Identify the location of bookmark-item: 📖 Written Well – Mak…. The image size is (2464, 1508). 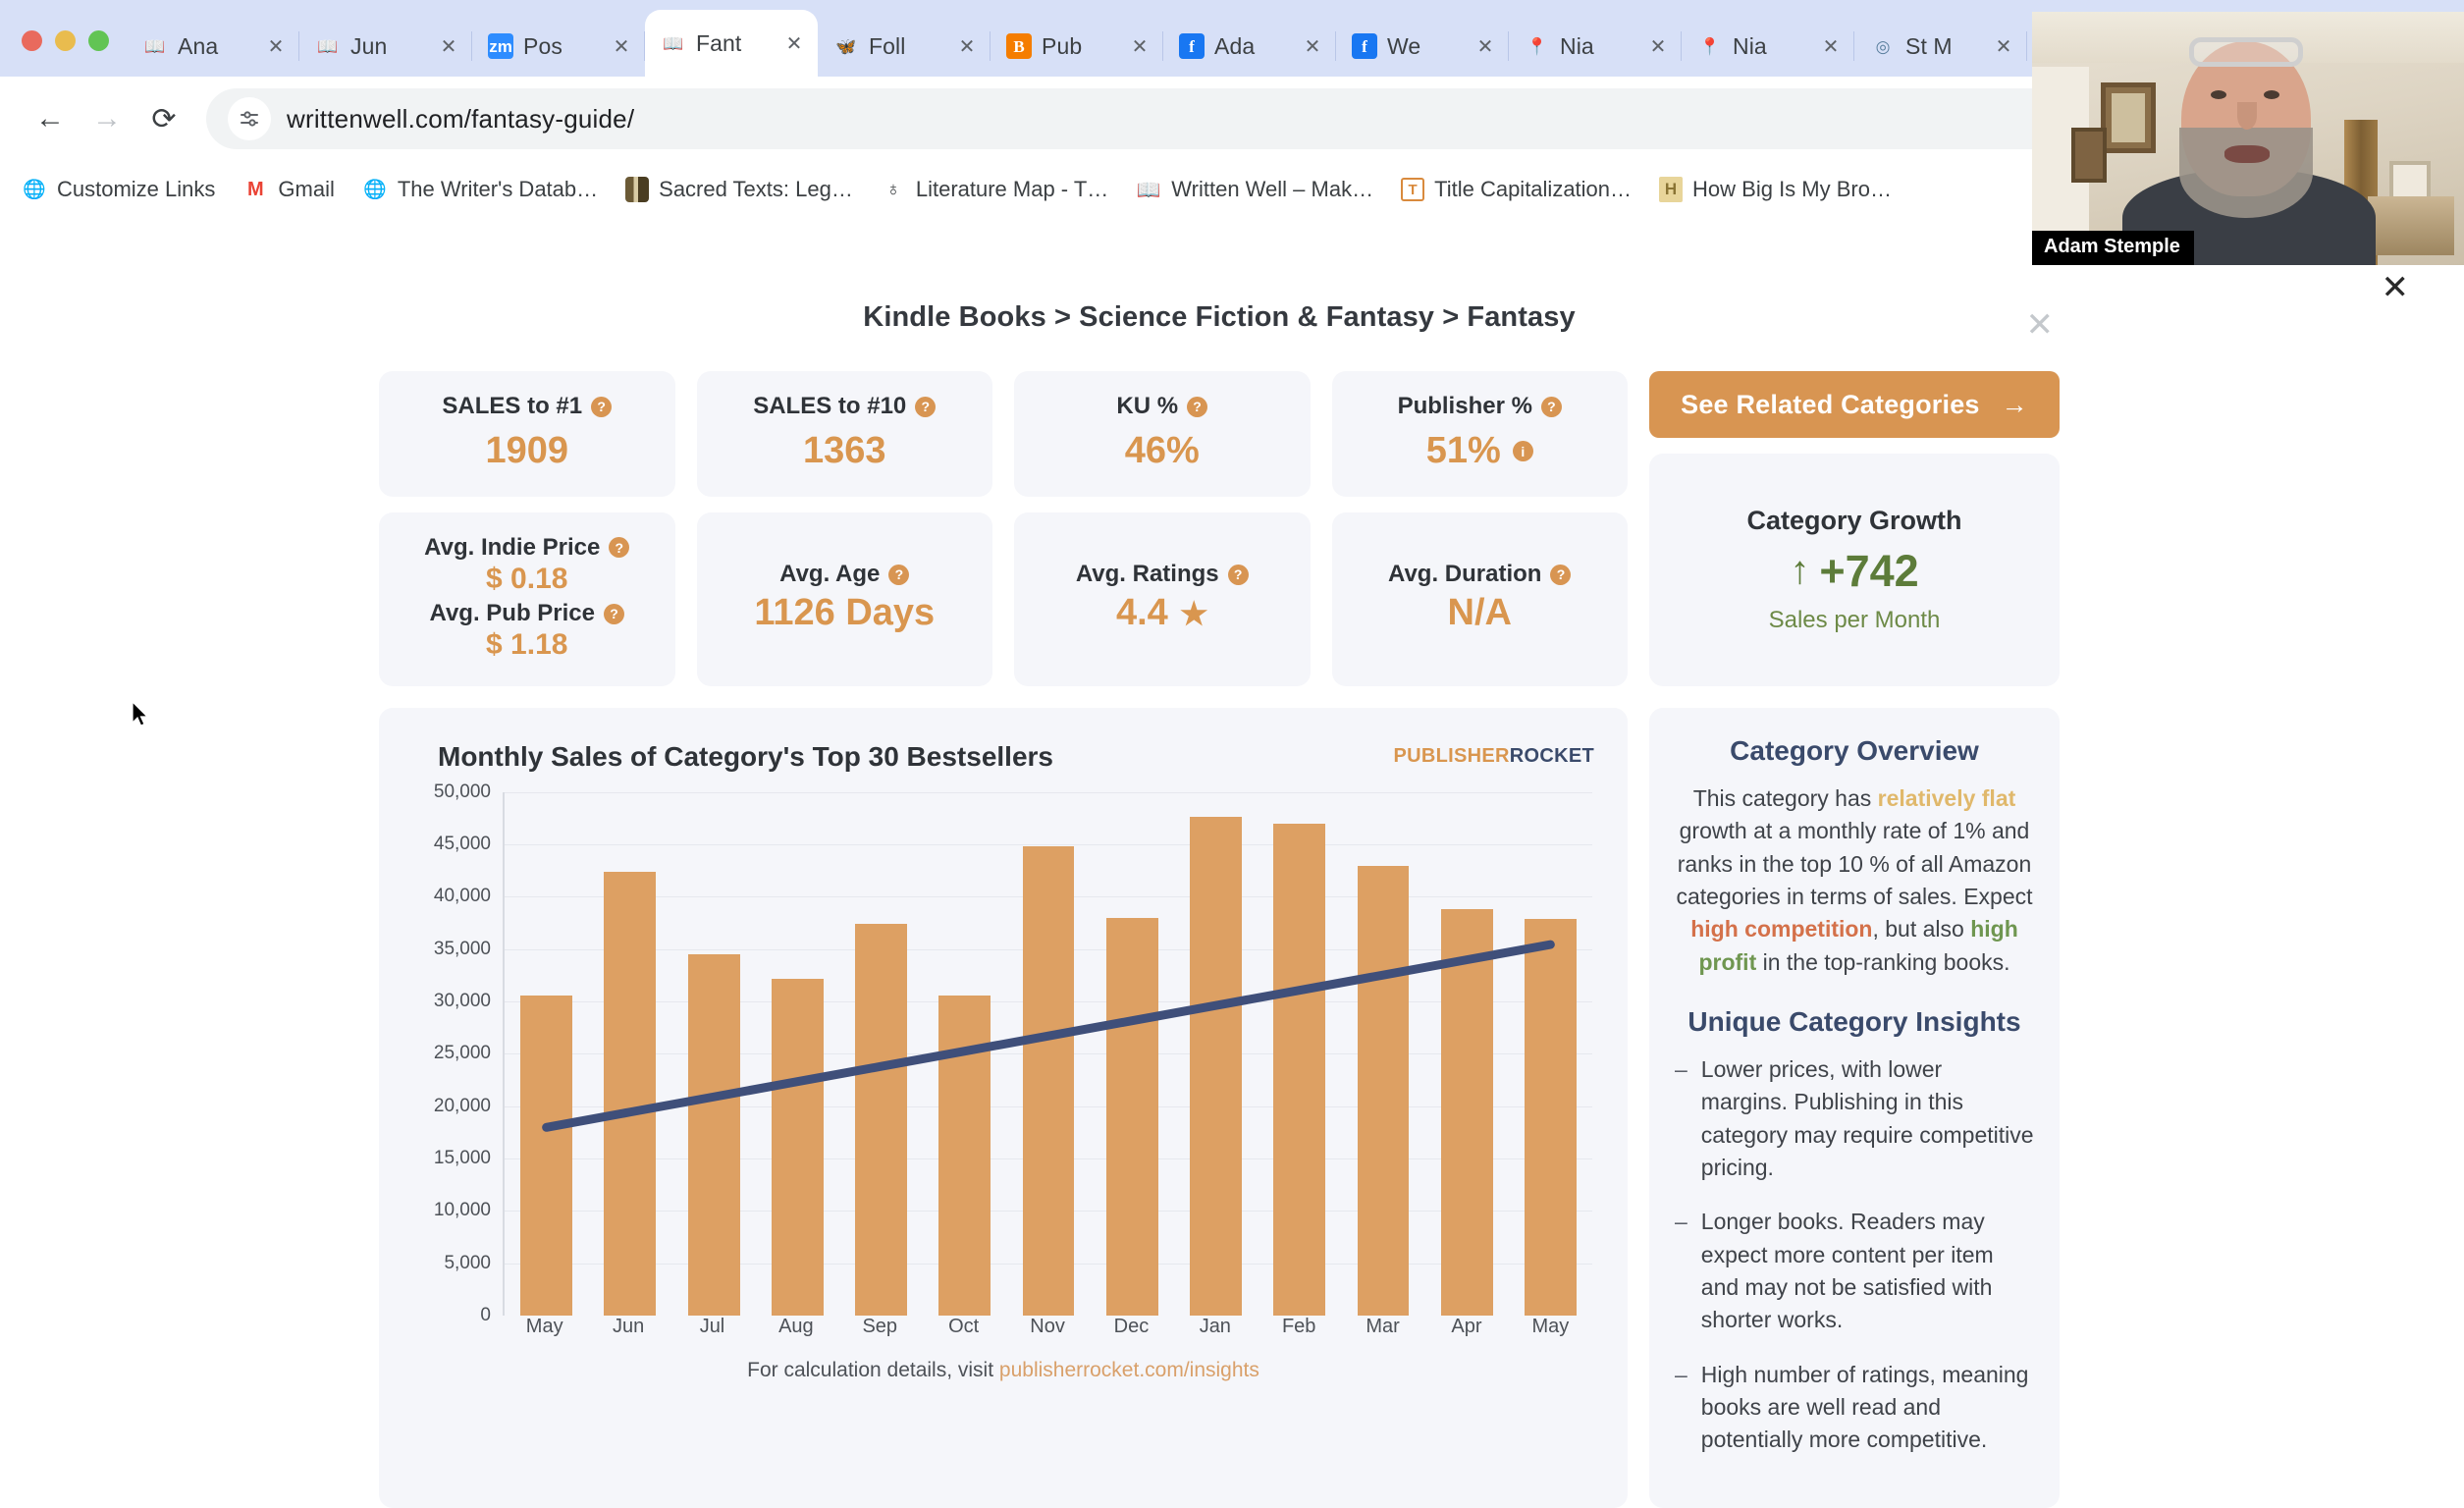
(1254, 189).